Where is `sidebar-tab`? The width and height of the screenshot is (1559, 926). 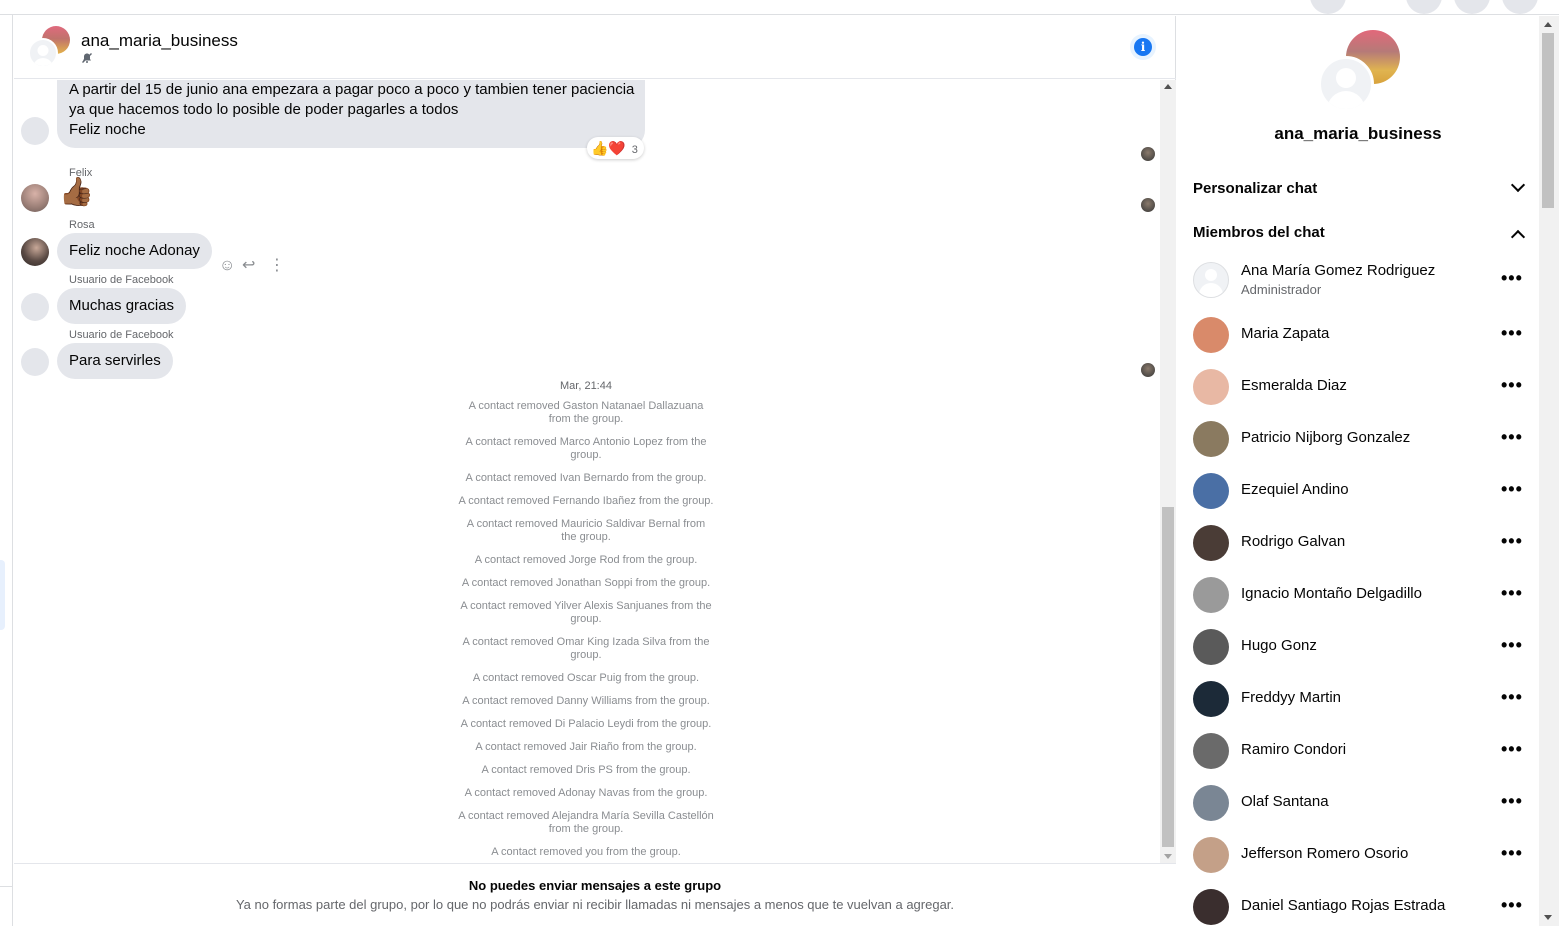 sidebar-tab is located at coordinates (2, 595).